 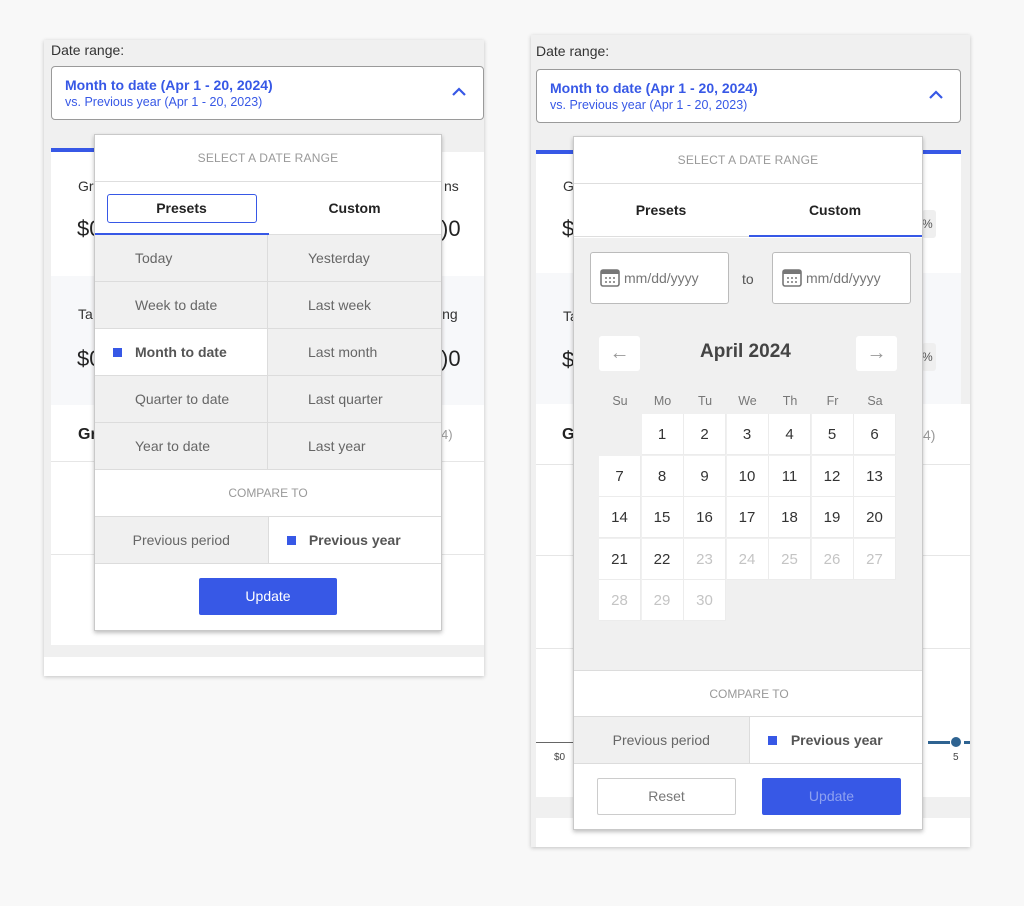 I want to click on calendar-day: 8, so click(x=662, y=476).